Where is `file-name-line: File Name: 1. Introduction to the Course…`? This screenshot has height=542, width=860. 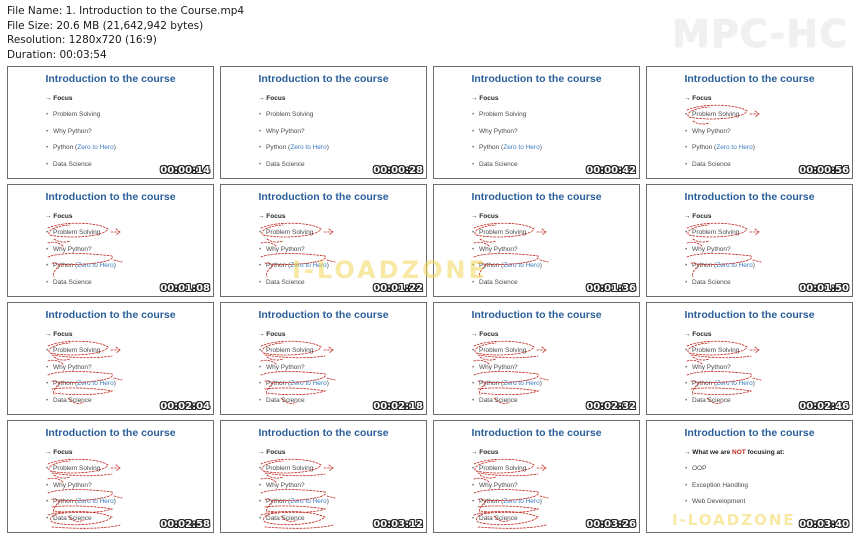
file-name-line: File Name: 1. Introduction to the Course… is located at coordinates (126, 11).